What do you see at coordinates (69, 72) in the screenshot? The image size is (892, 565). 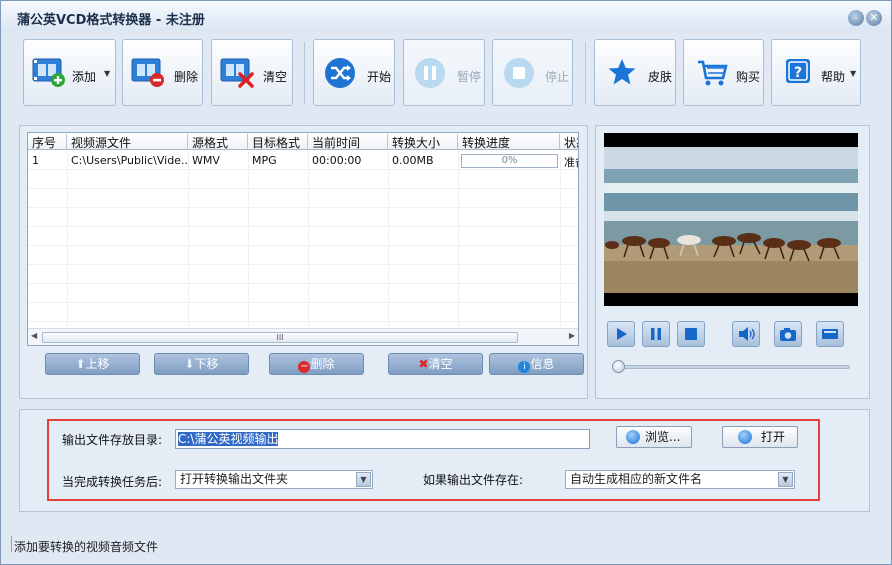 I see `add-button: 添加 ▼` at bounding box center [69, 72].